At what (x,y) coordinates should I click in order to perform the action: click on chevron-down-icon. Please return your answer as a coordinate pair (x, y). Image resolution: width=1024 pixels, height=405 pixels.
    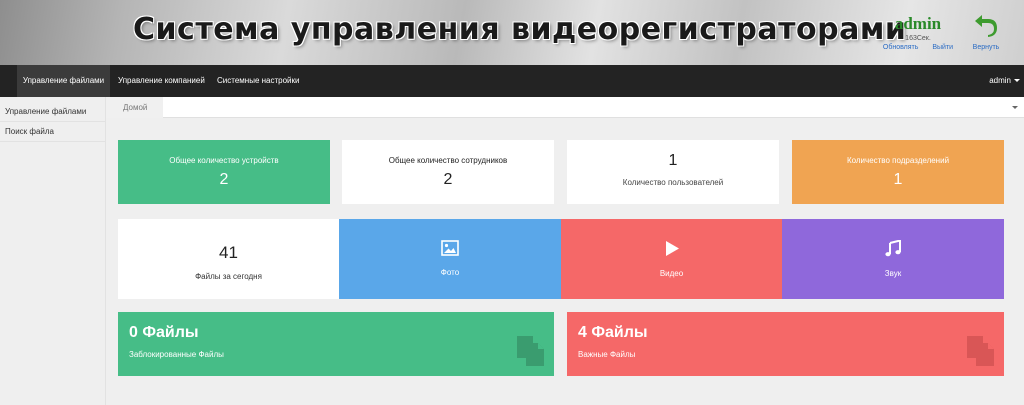
    Looking at the image, I should click on (1017, 81).